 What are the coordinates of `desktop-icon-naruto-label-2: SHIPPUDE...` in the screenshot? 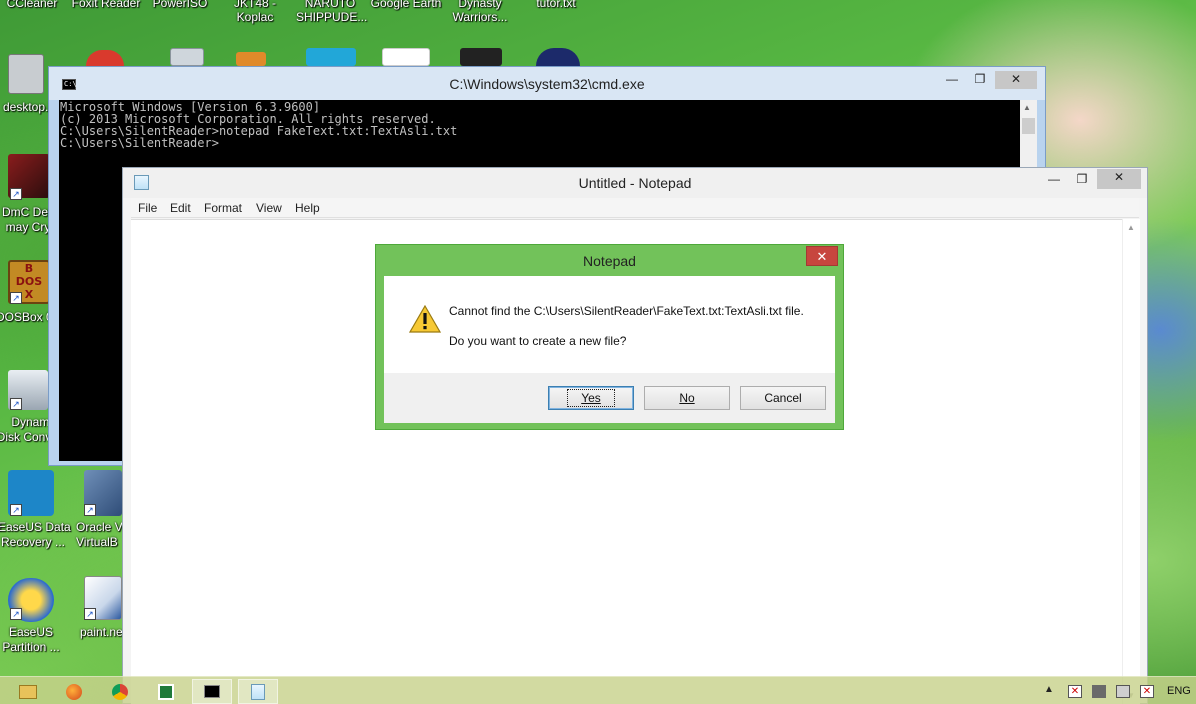 It's located at (331, 17).